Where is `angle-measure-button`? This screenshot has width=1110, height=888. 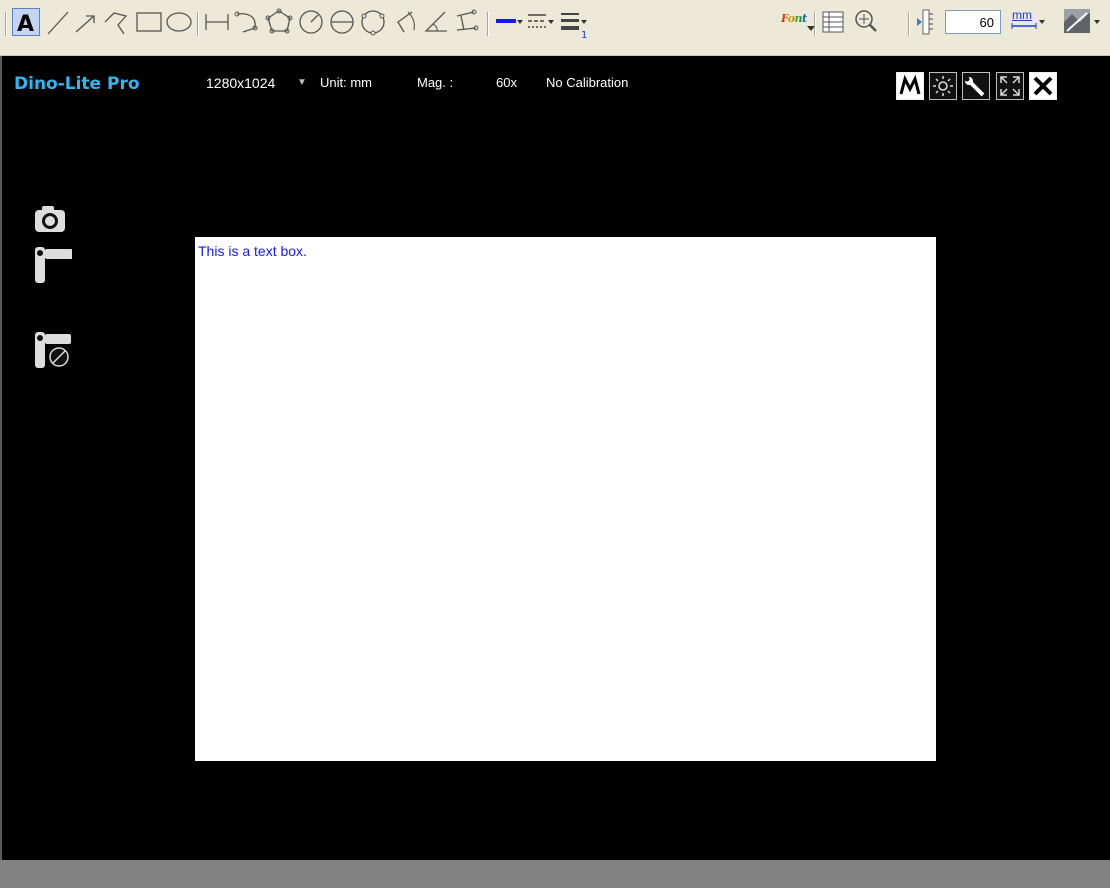
angle-measure-button is located at coordinates (436, 21).